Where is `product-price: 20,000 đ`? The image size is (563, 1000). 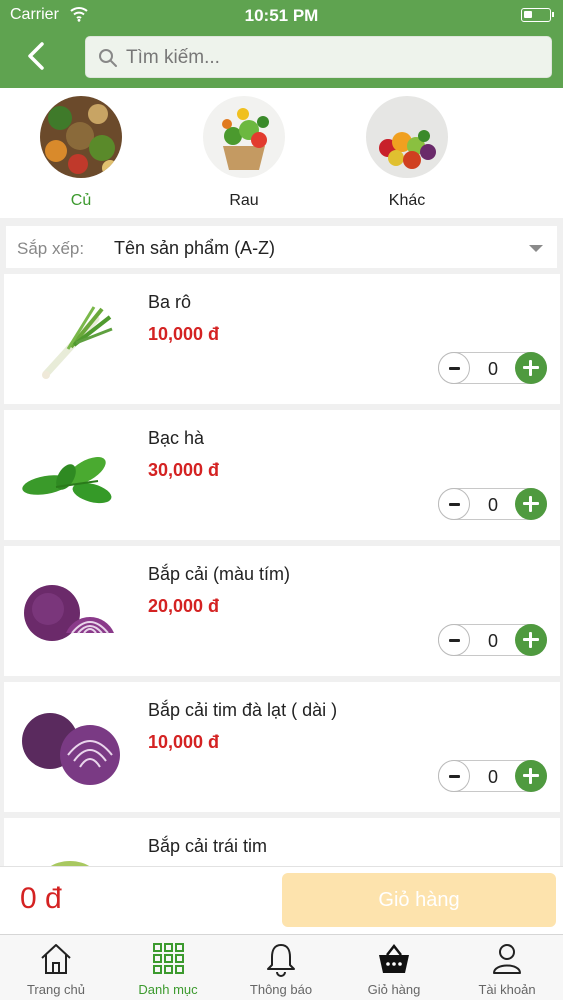
product-price: 20,000 đ is located at coordinates (184, 606).